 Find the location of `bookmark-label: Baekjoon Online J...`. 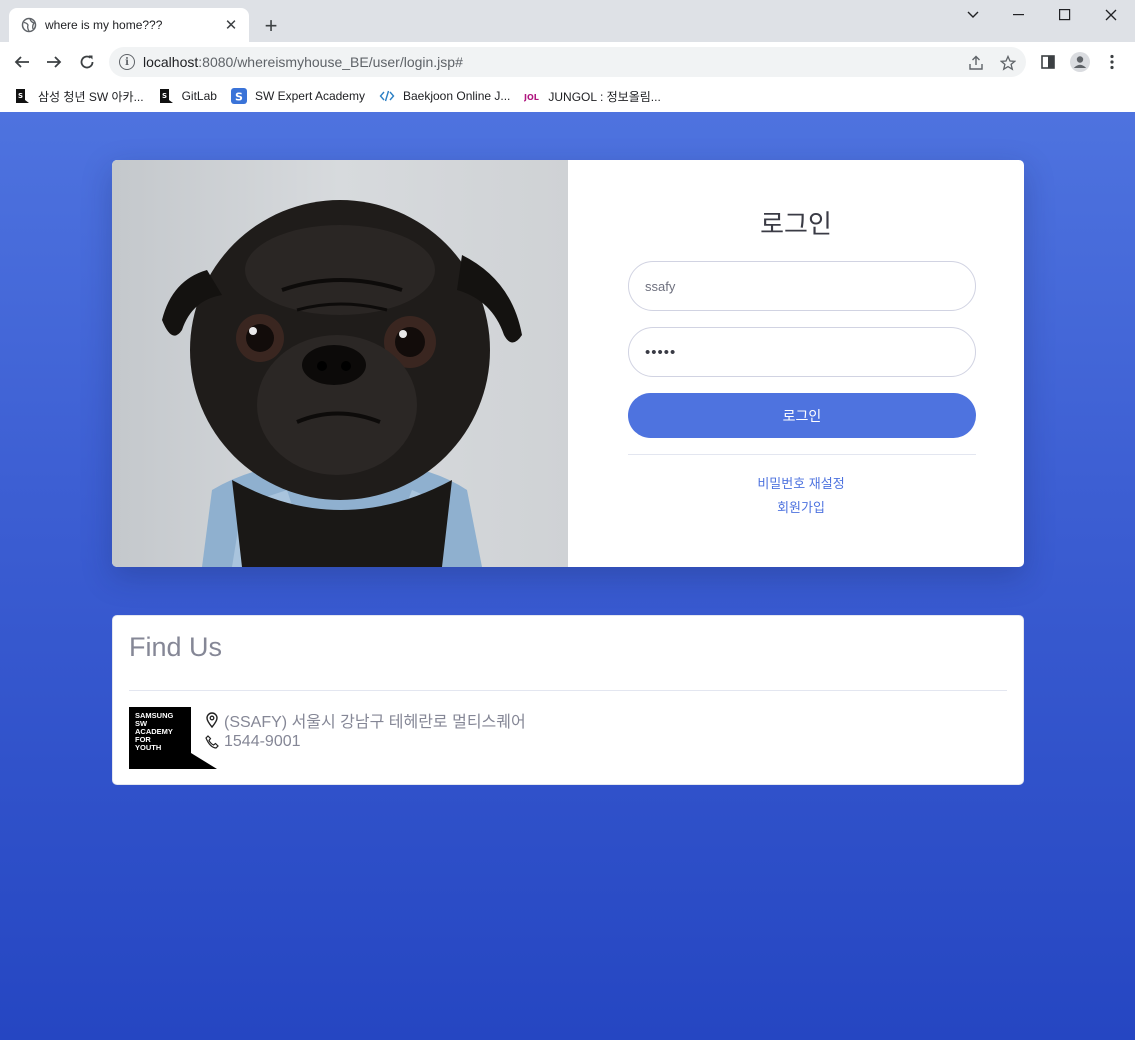

bookmark-label: Baekjoon Online J... is located at coordinates (456, 96).